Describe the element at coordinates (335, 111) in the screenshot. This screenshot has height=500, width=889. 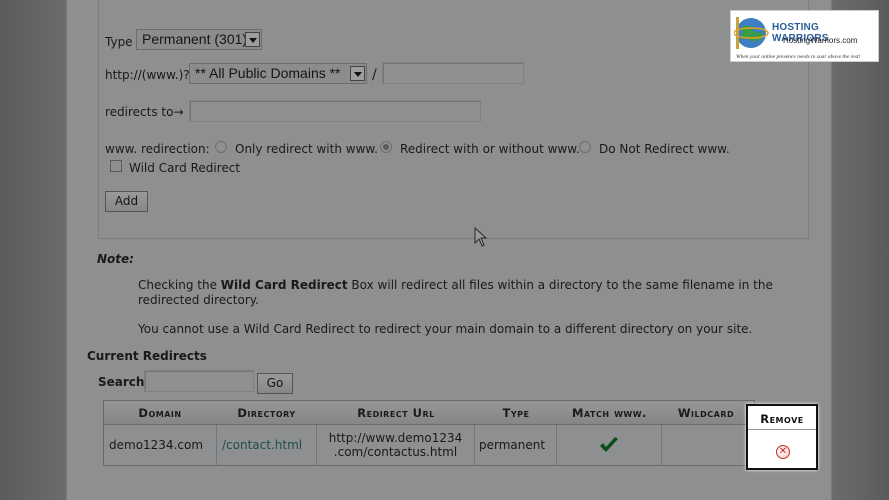
I see `redirects-to-input` at that location.